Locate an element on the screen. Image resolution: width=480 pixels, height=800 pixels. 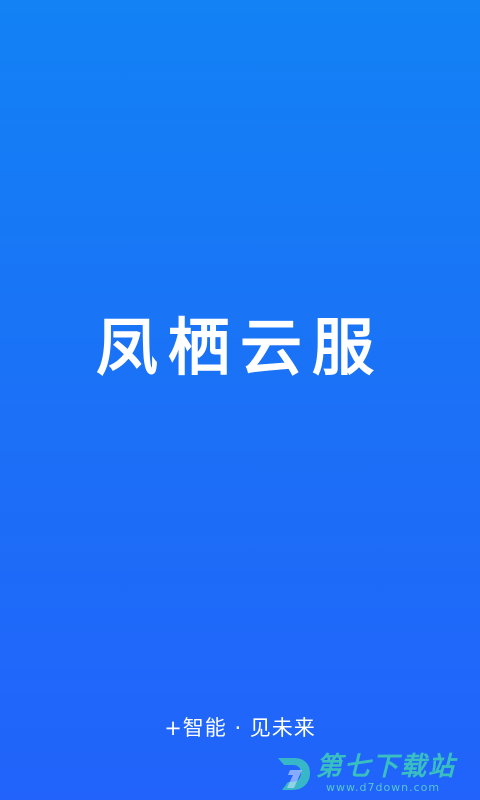
app-title: 凤栖云服 is located at coordinates (239, 347).